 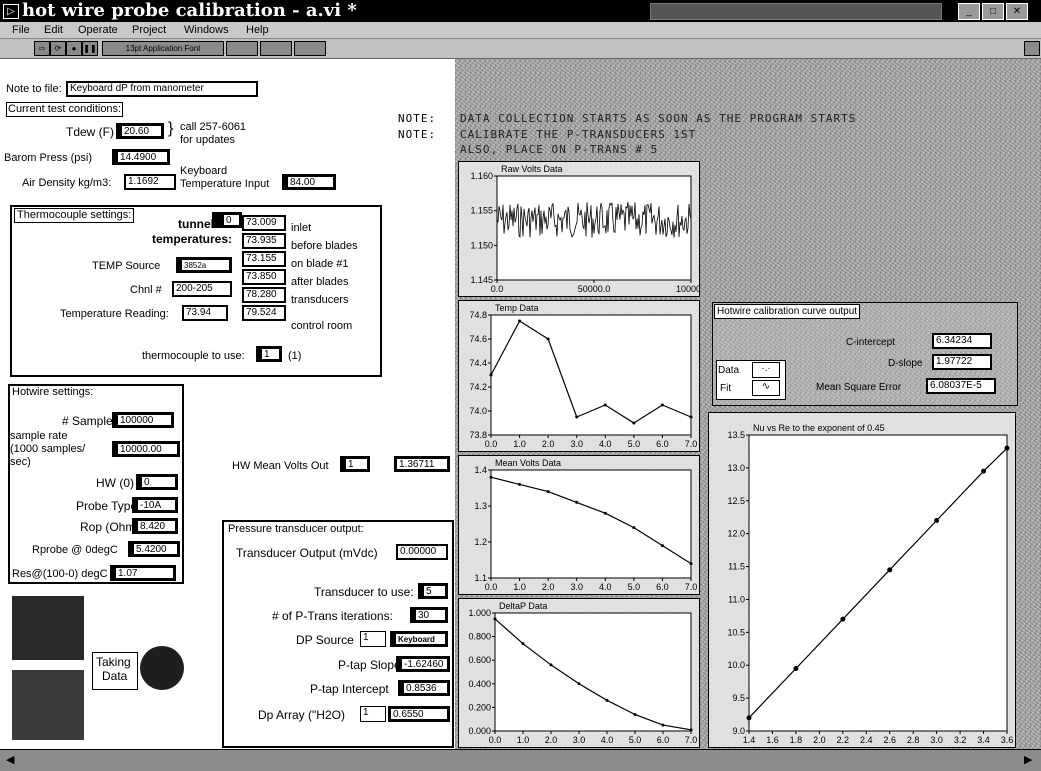 I want to click on temp-label-control: control room, so click(x=322, y=326).